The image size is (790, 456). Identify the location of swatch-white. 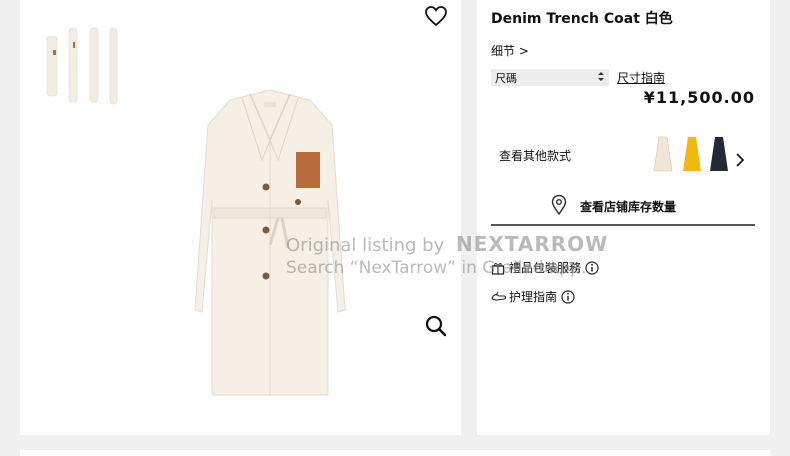
(663, 154).